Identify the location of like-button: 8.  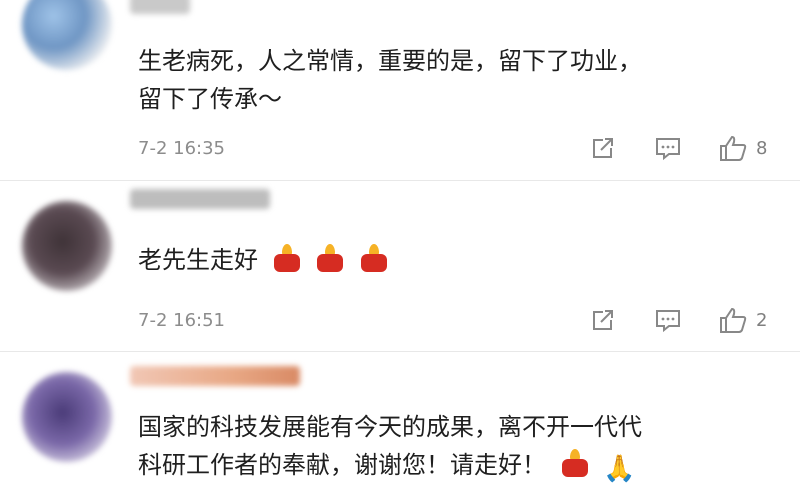
(742, 148).